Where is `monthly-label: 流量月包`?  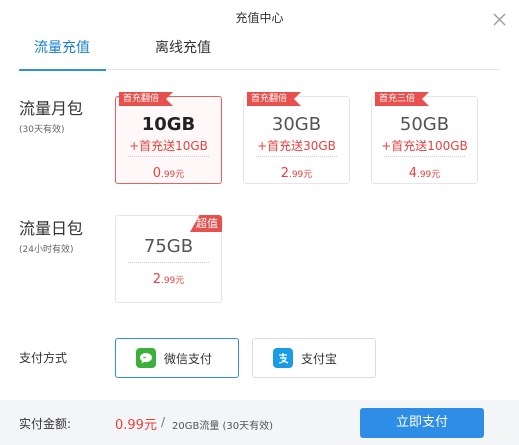 monthly-label: 流量月包 is located at coordinates (51, 108).